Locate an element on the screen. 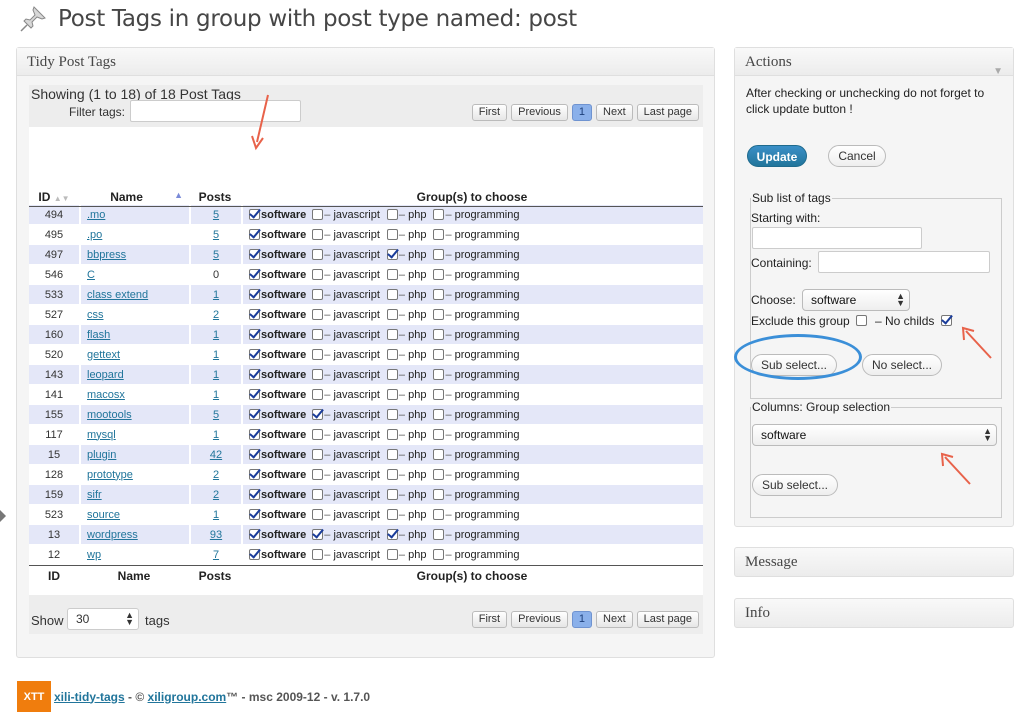 The image size is (1022, 721). columns-group-select: software ▲ ▼ is located at coordinates (874, 435).